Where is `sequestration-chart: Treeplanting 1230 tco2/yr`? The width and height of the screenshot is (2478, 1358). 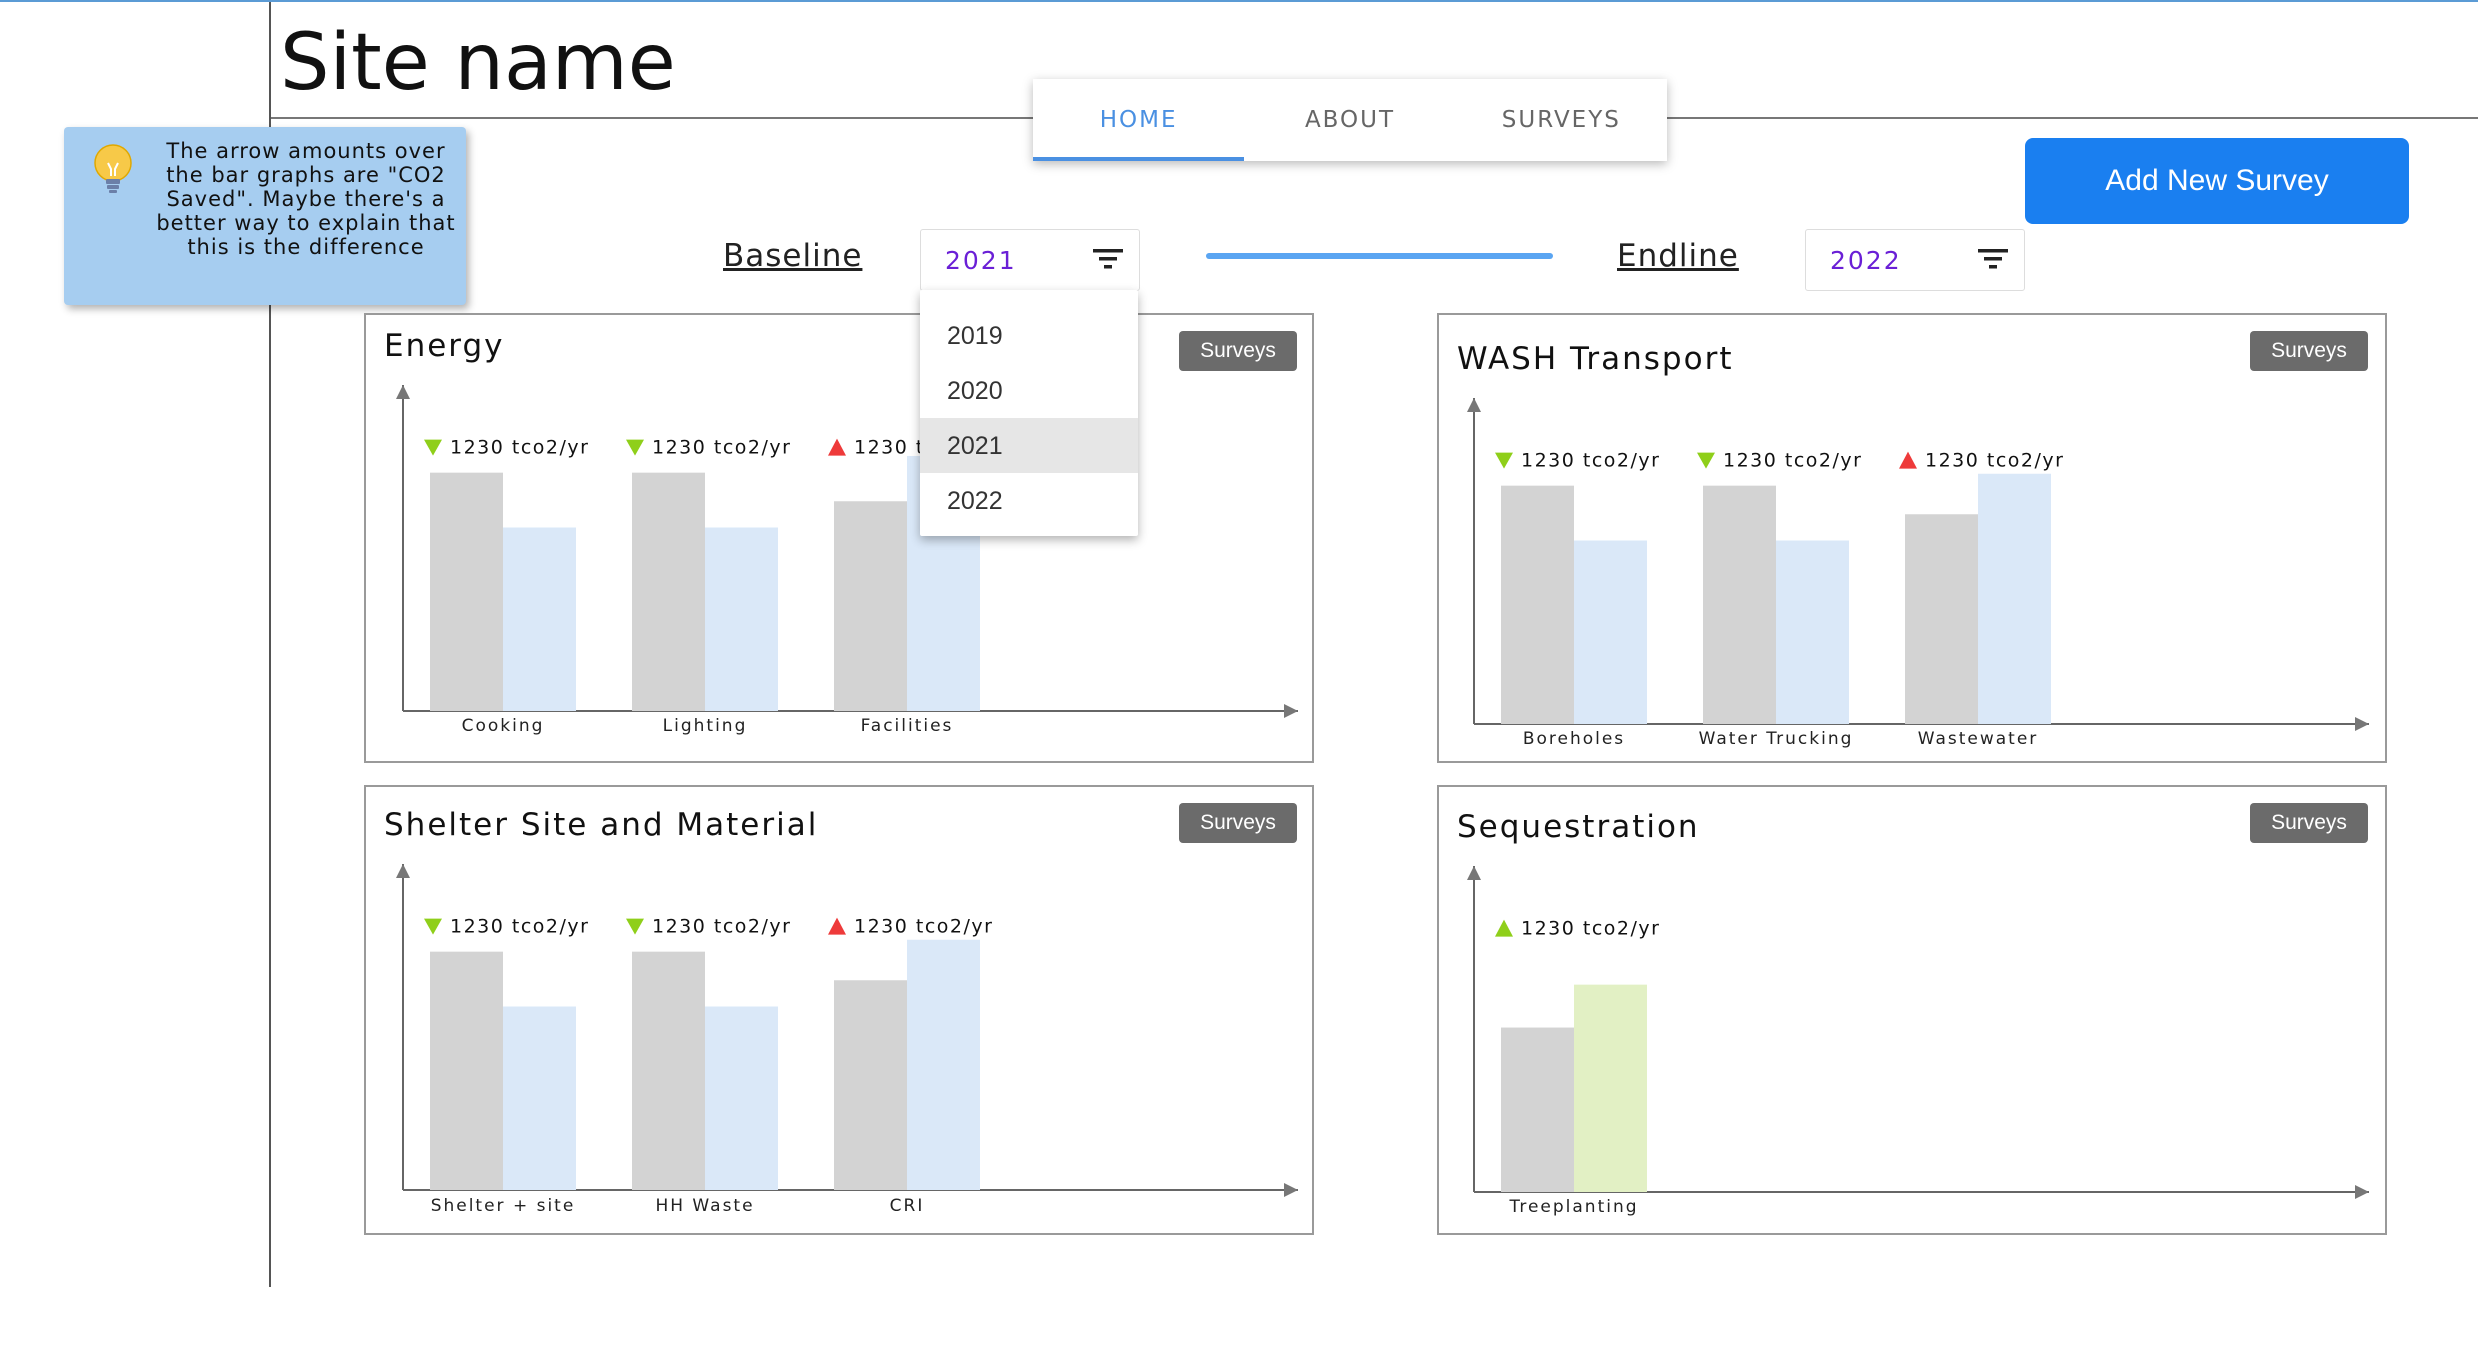 sequestration-chart: Treeplanting 1230 tco2/yr is located at coordinates (1918, 1041).